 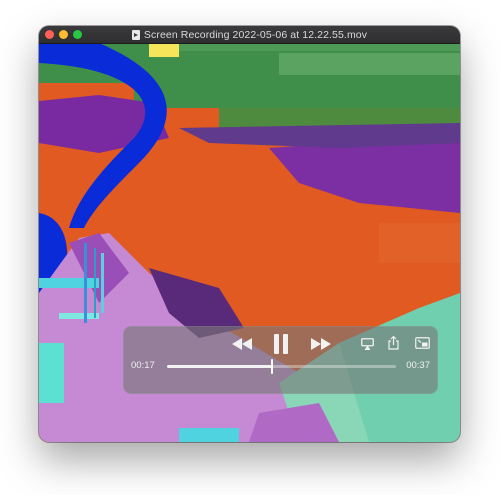 I want to click on fast-forward-icon, so click(x=321, y=344).